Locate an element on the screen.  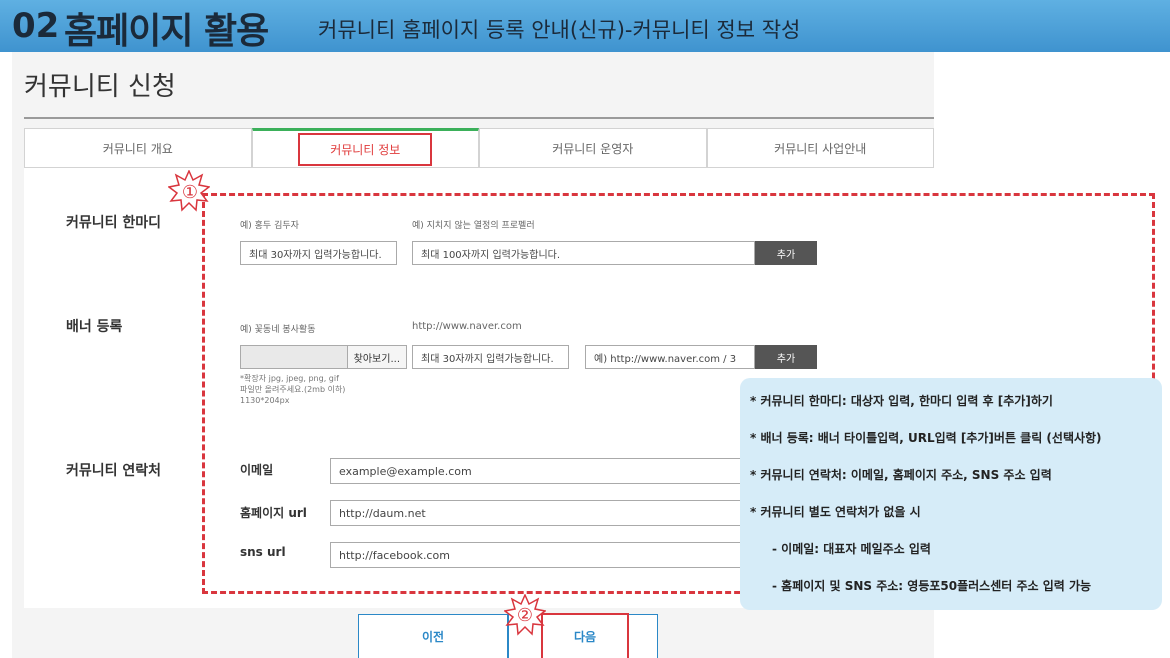
marker-two: ② is located at coordinates (525, 615).